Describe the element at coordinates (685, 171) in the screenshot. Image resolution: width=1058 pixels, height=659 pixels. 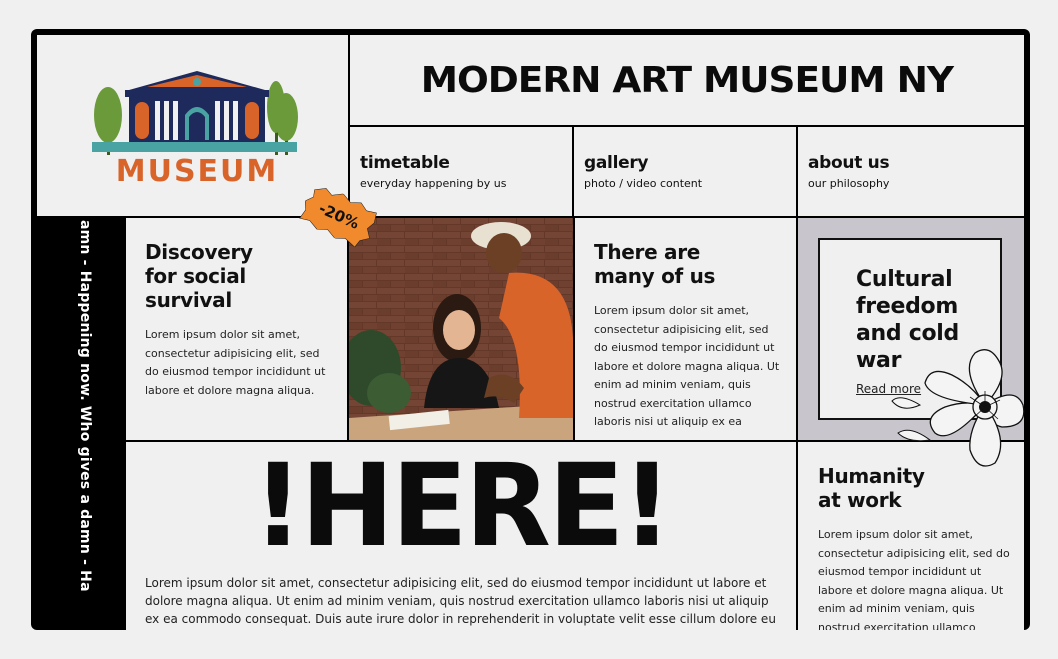
I see `nav-item-gallery: gallery photo / video content` at that location.